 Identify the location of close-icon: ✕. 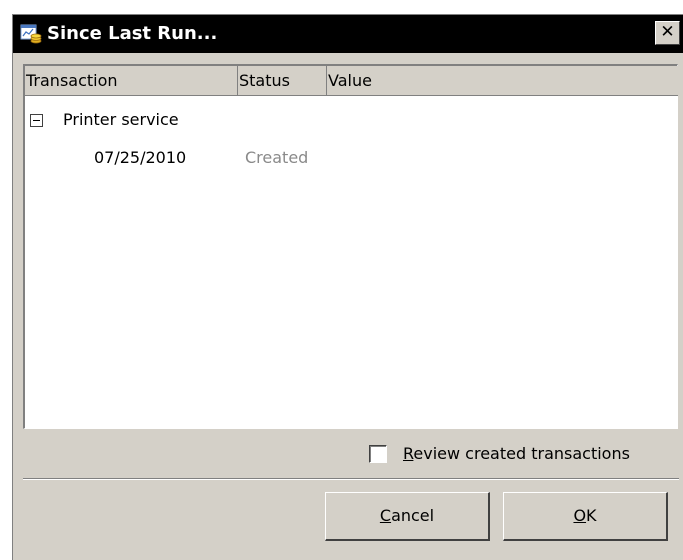
(667, 32).